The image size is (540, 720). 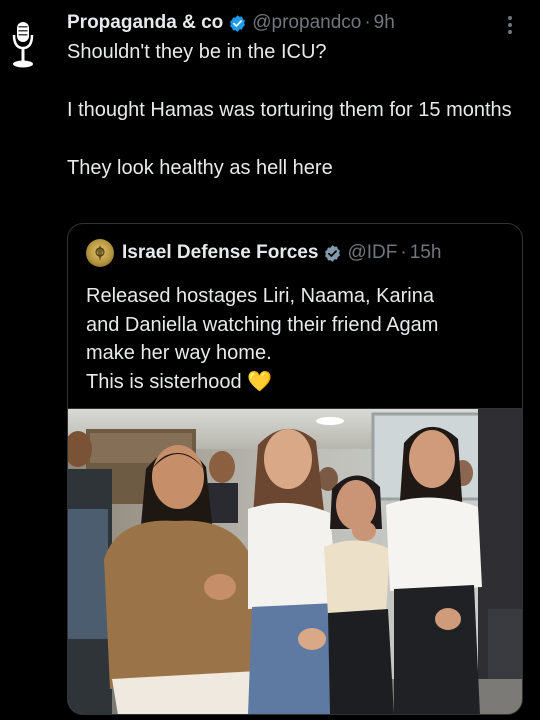 What do you see at coordinates (200, 168) in the screenshot?
I see `tweet-text-line: They look healthy as hell here` at bounding box center [200, 168].